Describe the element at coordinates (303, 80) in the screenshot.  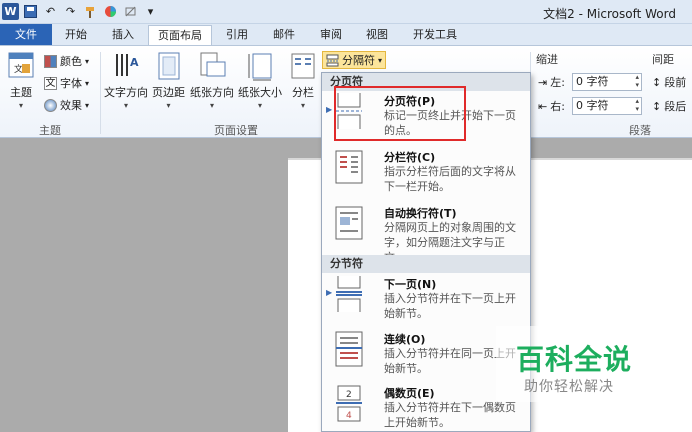
I see `columns-button: 分栏 ▾` at that location.